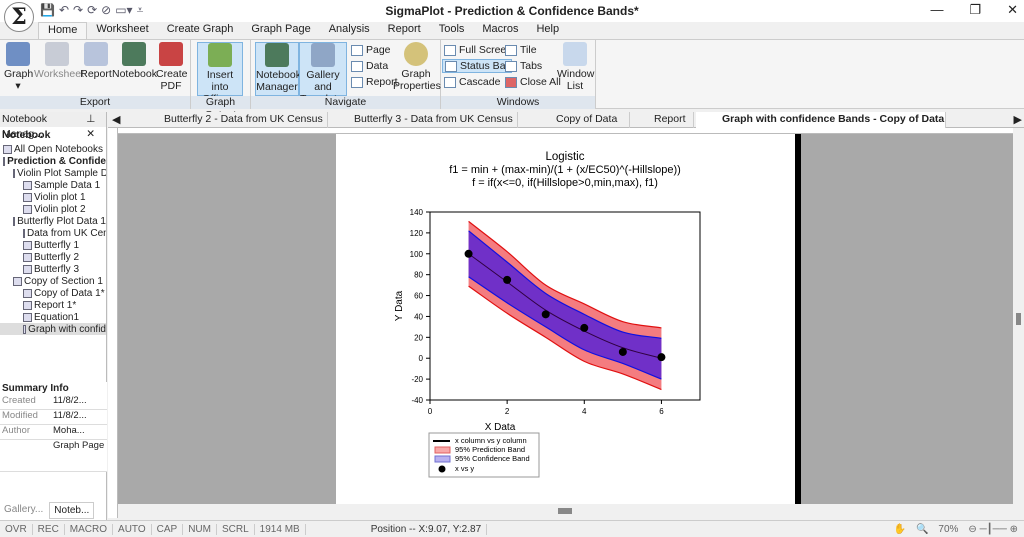  Describe the element at coordinates (116, 119) in the screenshot. I see `tab-scroll-left-icon: ◀` at that location.